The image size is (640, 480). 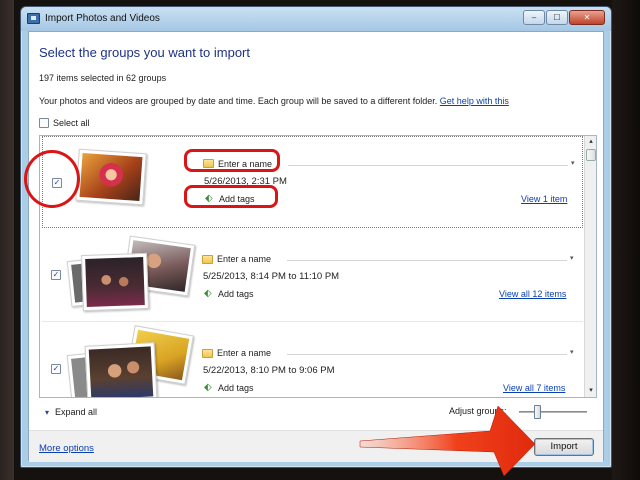 I want to click on minimize-button: –, so click(x=534, y=17).